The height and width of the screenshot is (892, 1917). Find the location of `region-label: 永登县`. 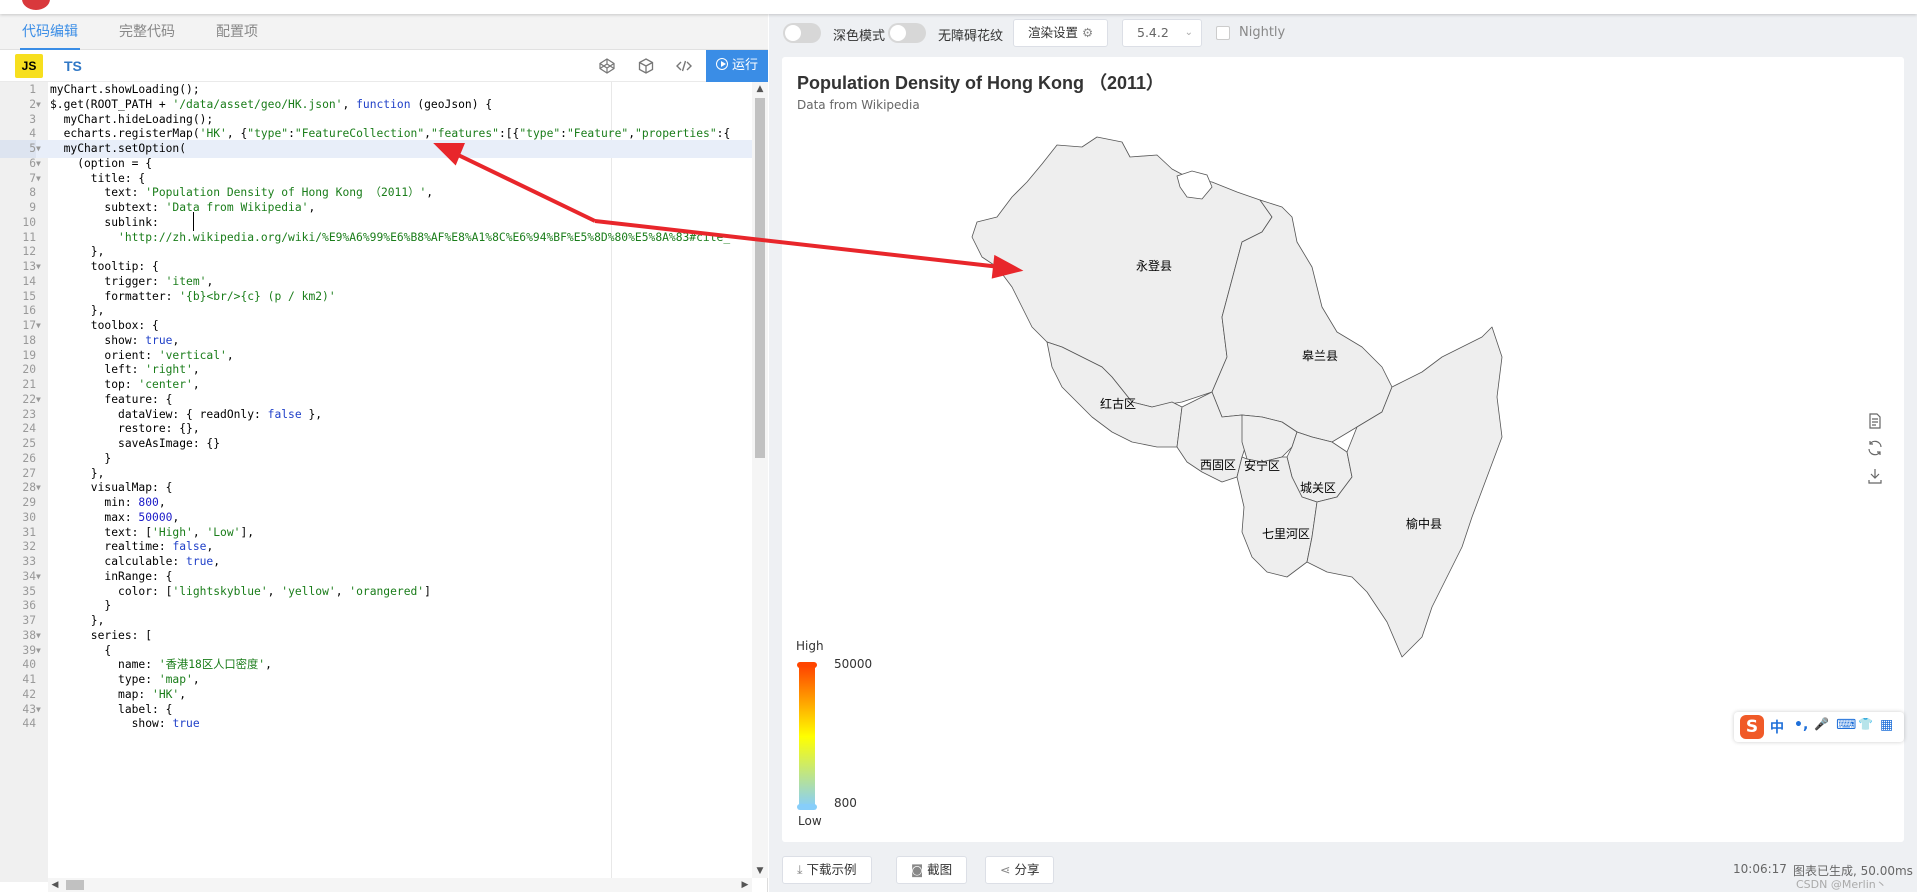

region-label: 永登县 is located at coordinates (1154, 265).